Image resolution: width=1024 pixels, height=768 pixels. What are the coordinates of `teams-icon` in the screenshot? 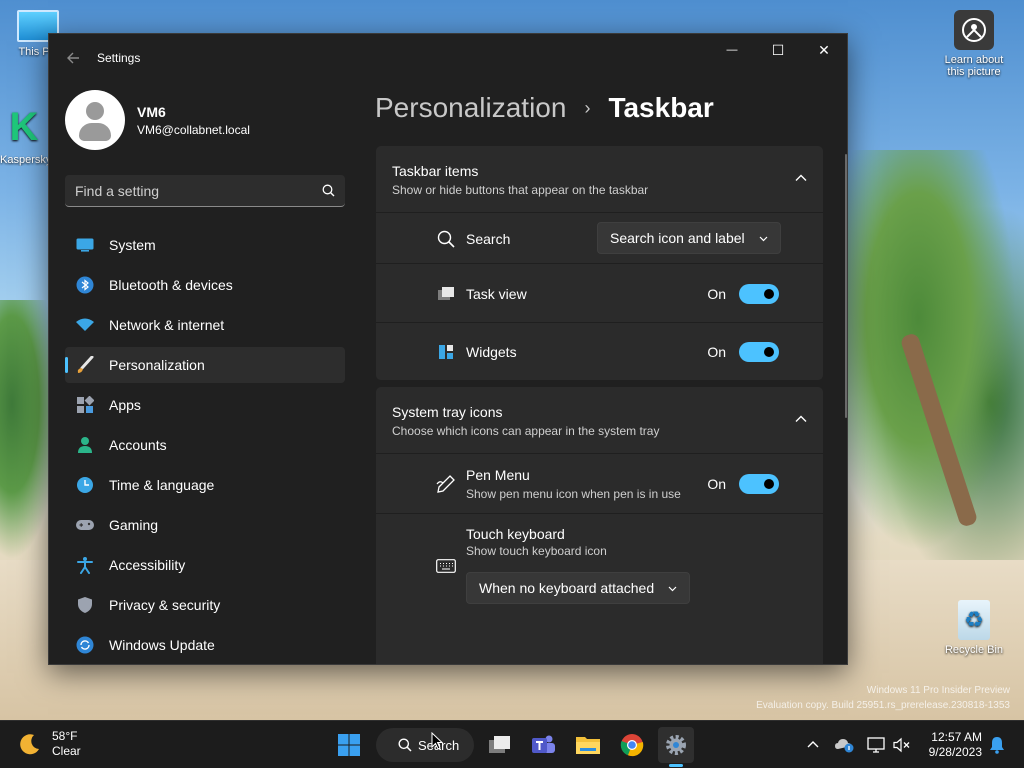 It's located at (543, 744).